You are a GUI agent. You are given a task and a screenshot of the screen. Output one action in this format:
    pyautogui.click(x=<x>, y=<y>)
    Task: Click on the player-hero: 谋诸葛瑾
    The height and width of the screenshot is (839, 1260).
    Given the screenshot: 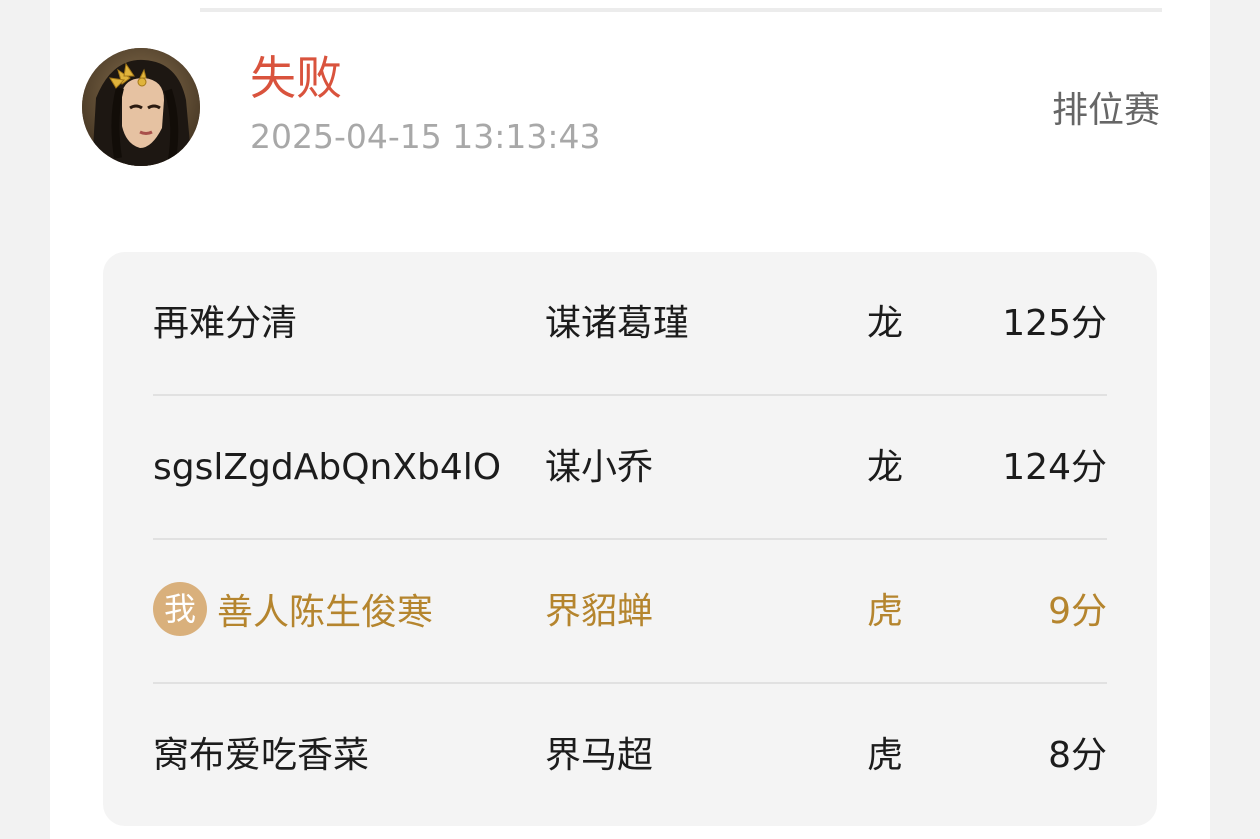 What is the action you would take?
    pyautogui.click(x=617, y=323)
    